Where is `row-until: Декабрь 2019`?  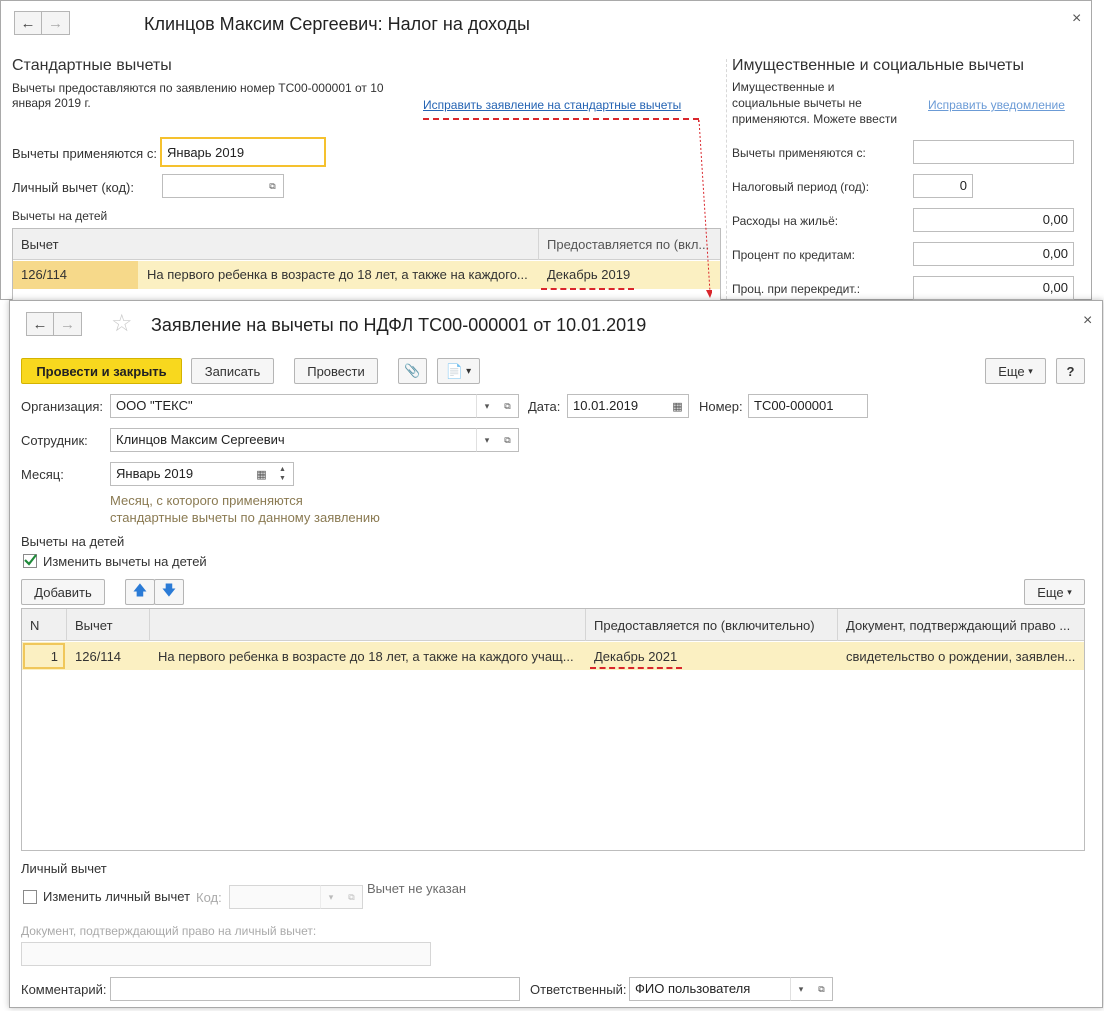
row-until: Декабрь 2019 is located at coordinates (589, 274).